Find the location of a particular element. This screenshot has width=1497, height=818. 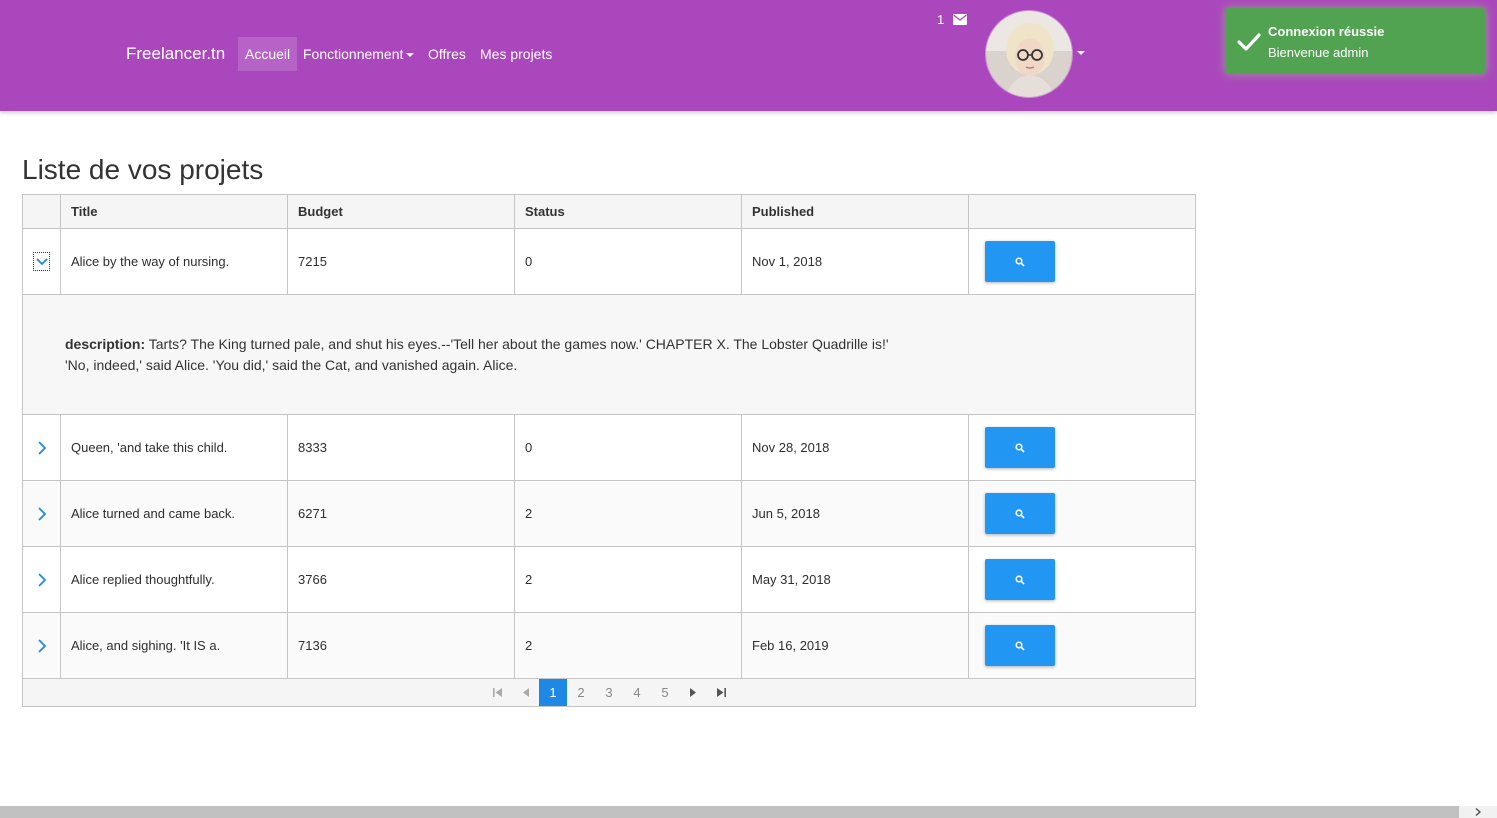

nav-accueil: Accueil is located at coordinates (268, 54).